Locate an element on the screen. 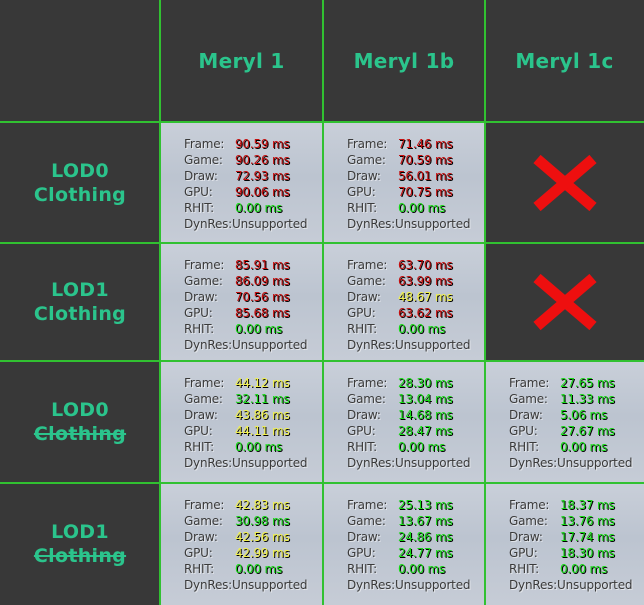 The image size is (644, 605). stat-row-draw: Draw: 24.86 ms is located at coordinates (408, 537).